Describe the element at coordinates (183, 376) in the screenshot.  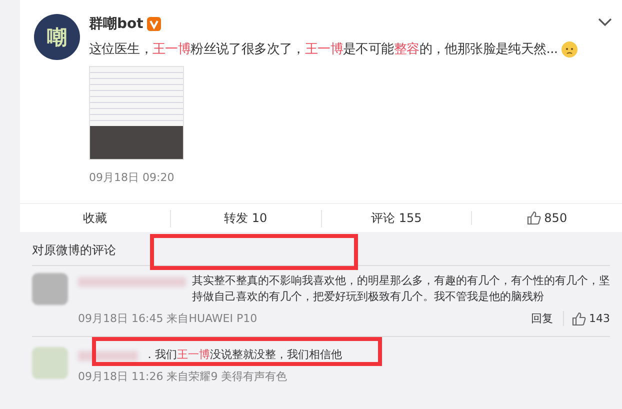
I see `comment-meta: 09月18日 11:26 来自荣耀9 美得有声有色` at that location.